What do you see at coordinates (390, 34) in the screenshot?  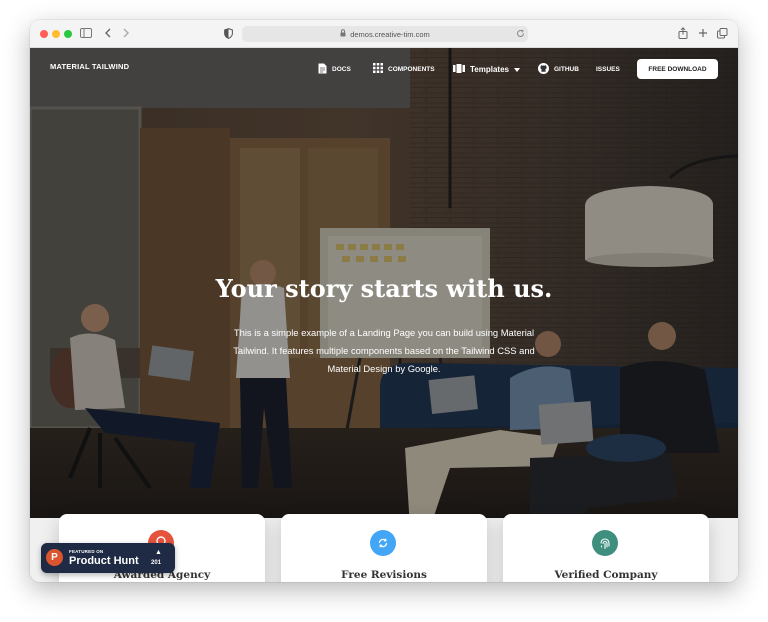 I see `url-text: demos.creative-tim.com` at bounding box center [390, 34].